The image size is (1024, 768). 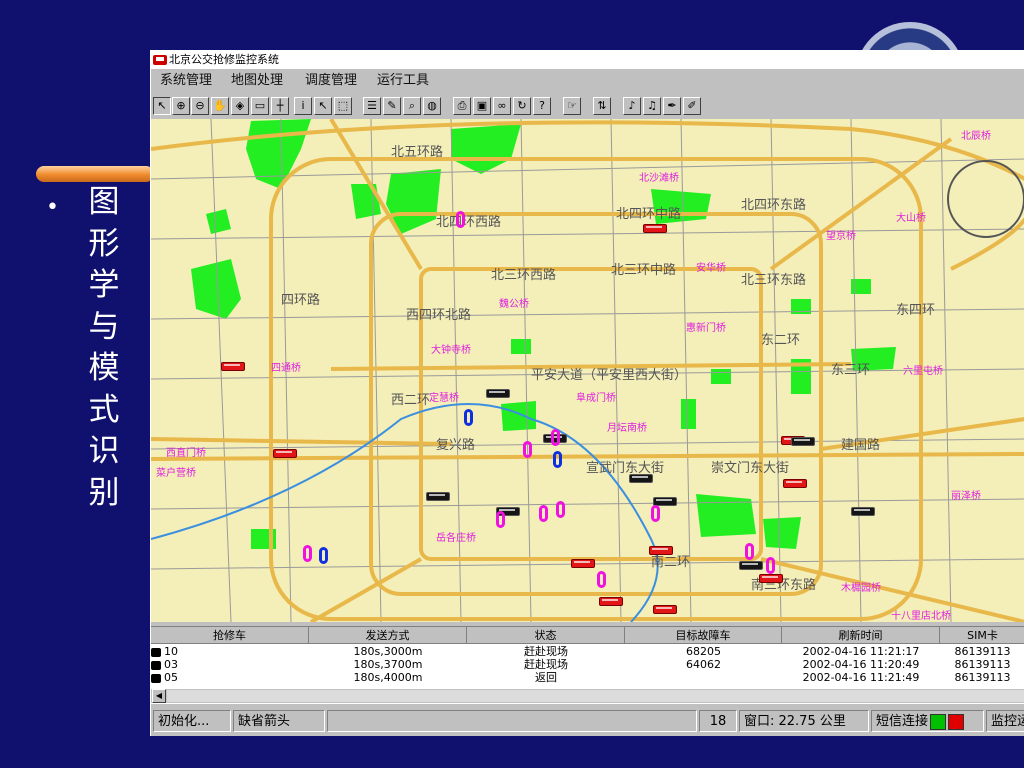 I want to click on menu-tools: 运行工具, so click(x=403, y=81).